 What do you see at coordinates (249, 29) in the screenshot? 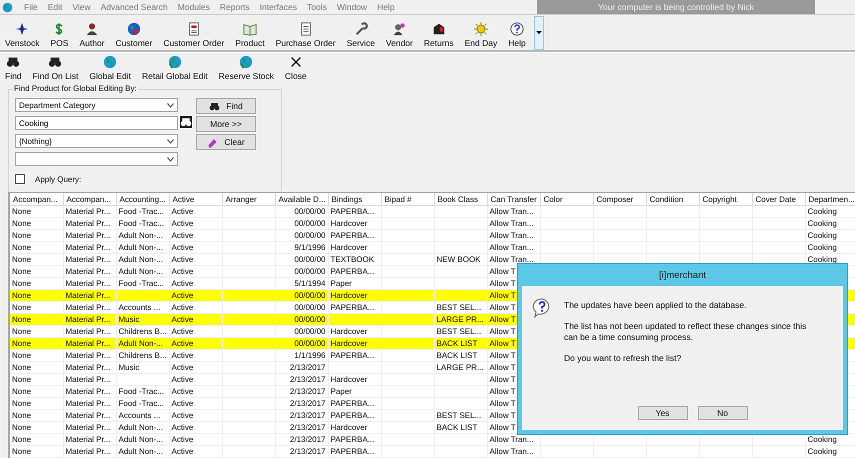
I see `book-icon` at bounding box center [249, 29].